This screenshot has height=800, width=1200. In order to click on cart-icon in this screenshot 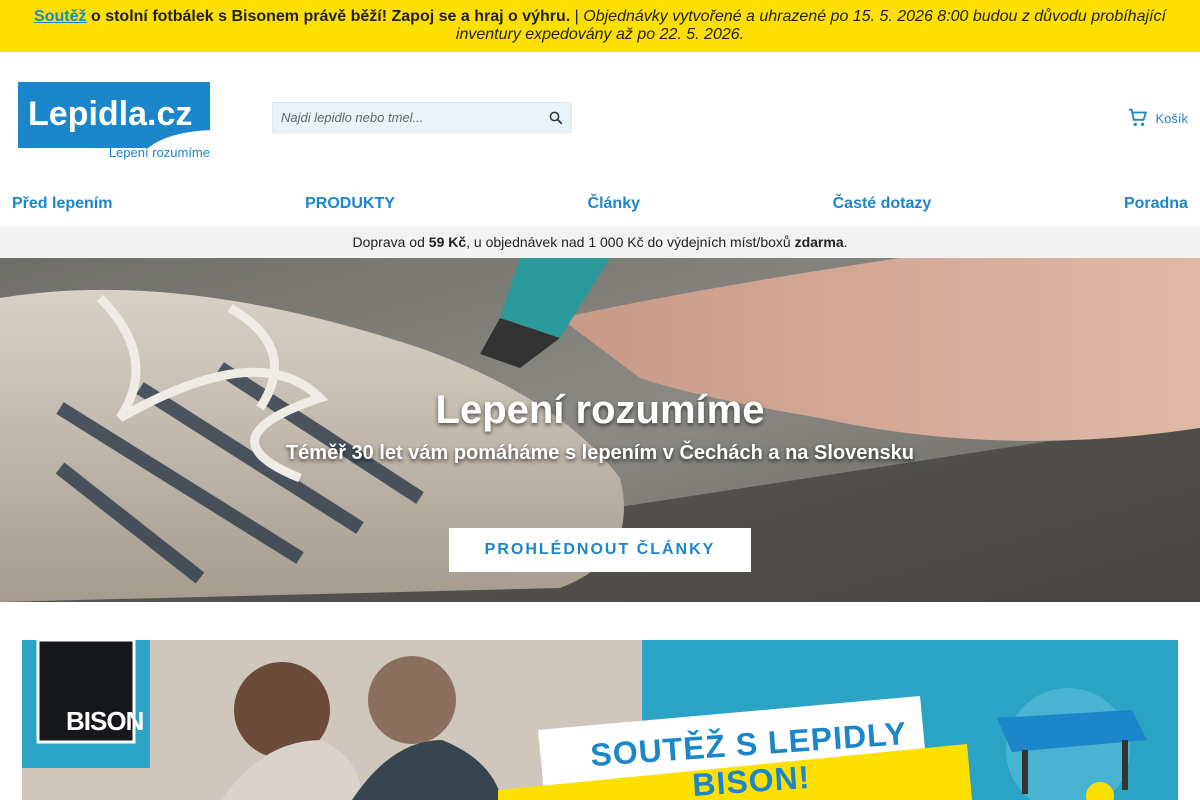, I will do `click(1138, 117)`.